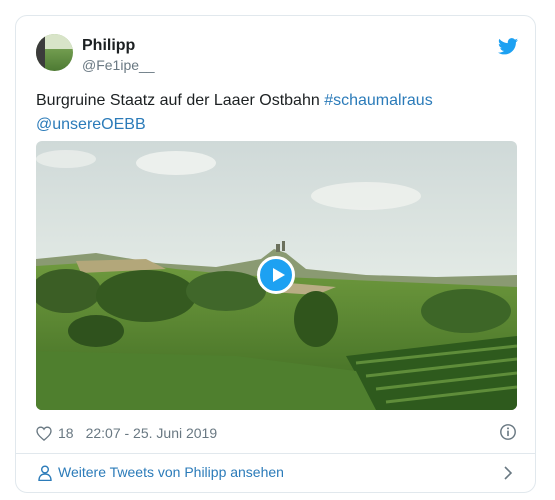 The height and width of the screenshot is (500, 555). Describe the element at coordinates (378, 100) in the screenshot. I see `hashtag-link: #schaumalraus` at that location.